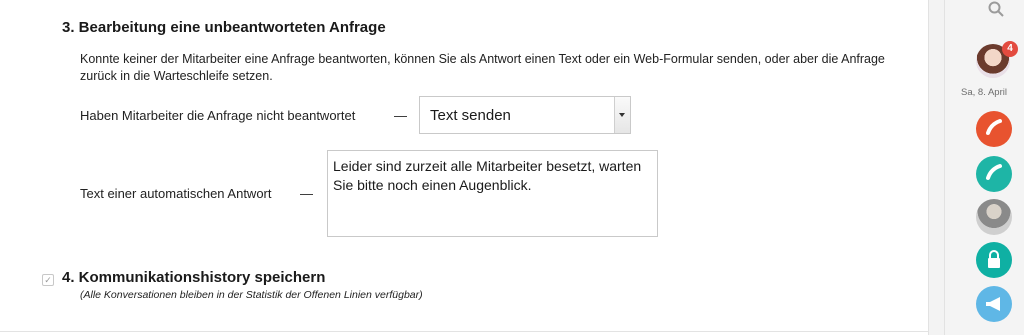 The image size is (1024, 335). Describe the element at coordinates (525, 115) in the screenshot. I see `no-answer-action-select: Text senden` at that location.